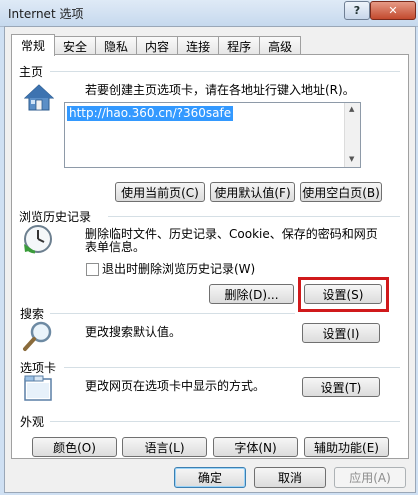  Describe the element at coordinates (32, 422) in the screenshot. I see `appearance-section-title: 外观` at that location.